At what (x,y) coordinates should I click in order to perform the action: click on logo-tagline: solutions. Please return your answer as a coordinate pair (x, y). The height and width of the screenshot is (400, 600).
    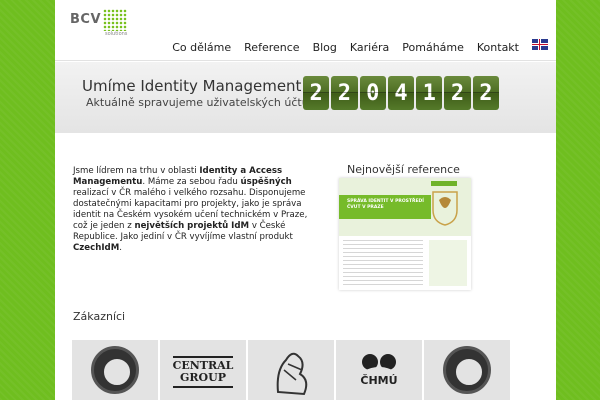
    Looking at the image, I should click on (116, 34).